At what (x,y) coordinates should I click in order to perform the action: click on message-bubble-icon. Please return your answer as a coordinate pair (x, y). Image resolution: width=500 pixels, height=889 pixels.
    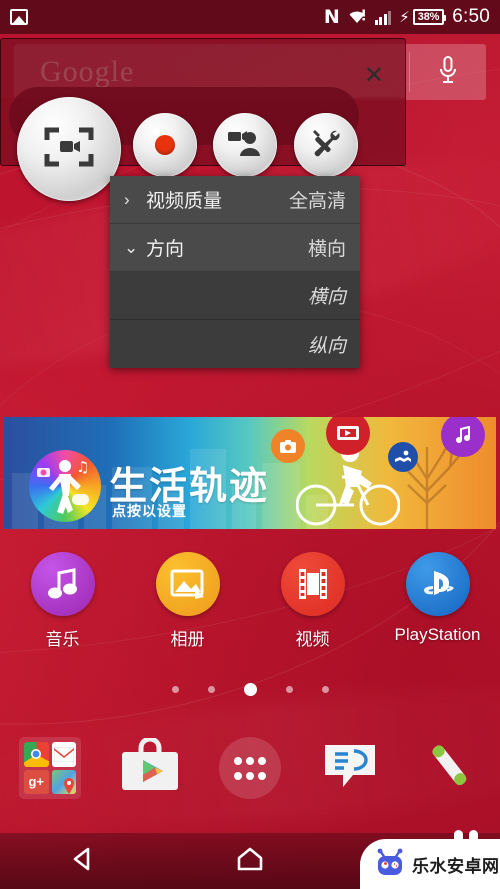
    Looking at the image, I should click on (350, 768).